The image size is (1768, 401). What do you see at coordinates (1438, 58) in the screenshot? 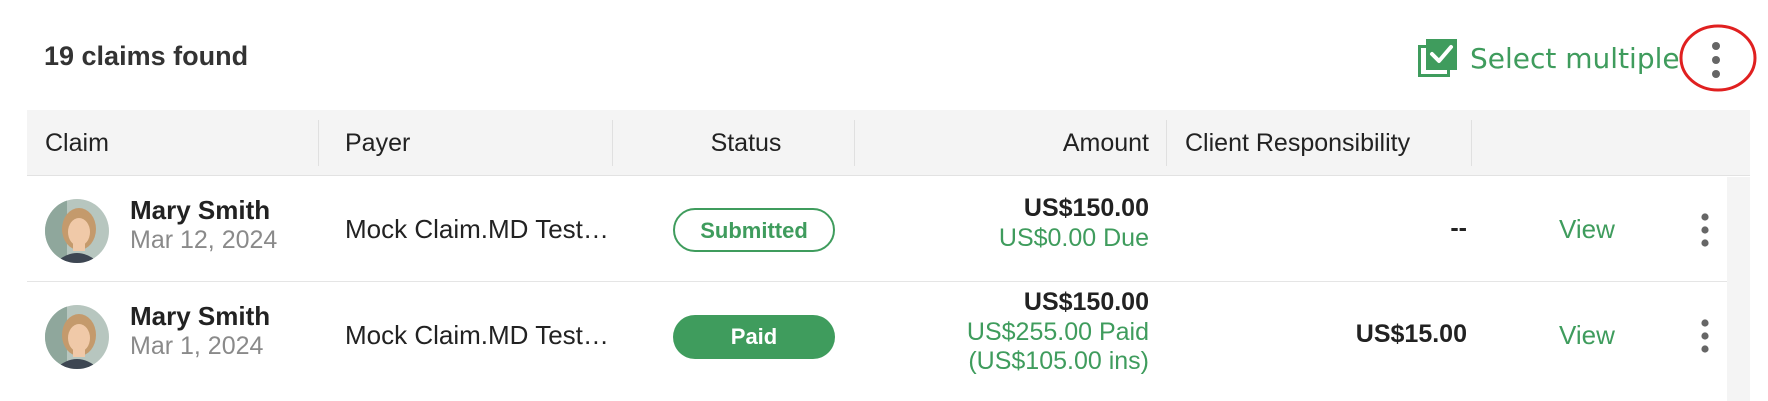
I see `checkbox-stack-icon` at bounding box center [1438, 58].